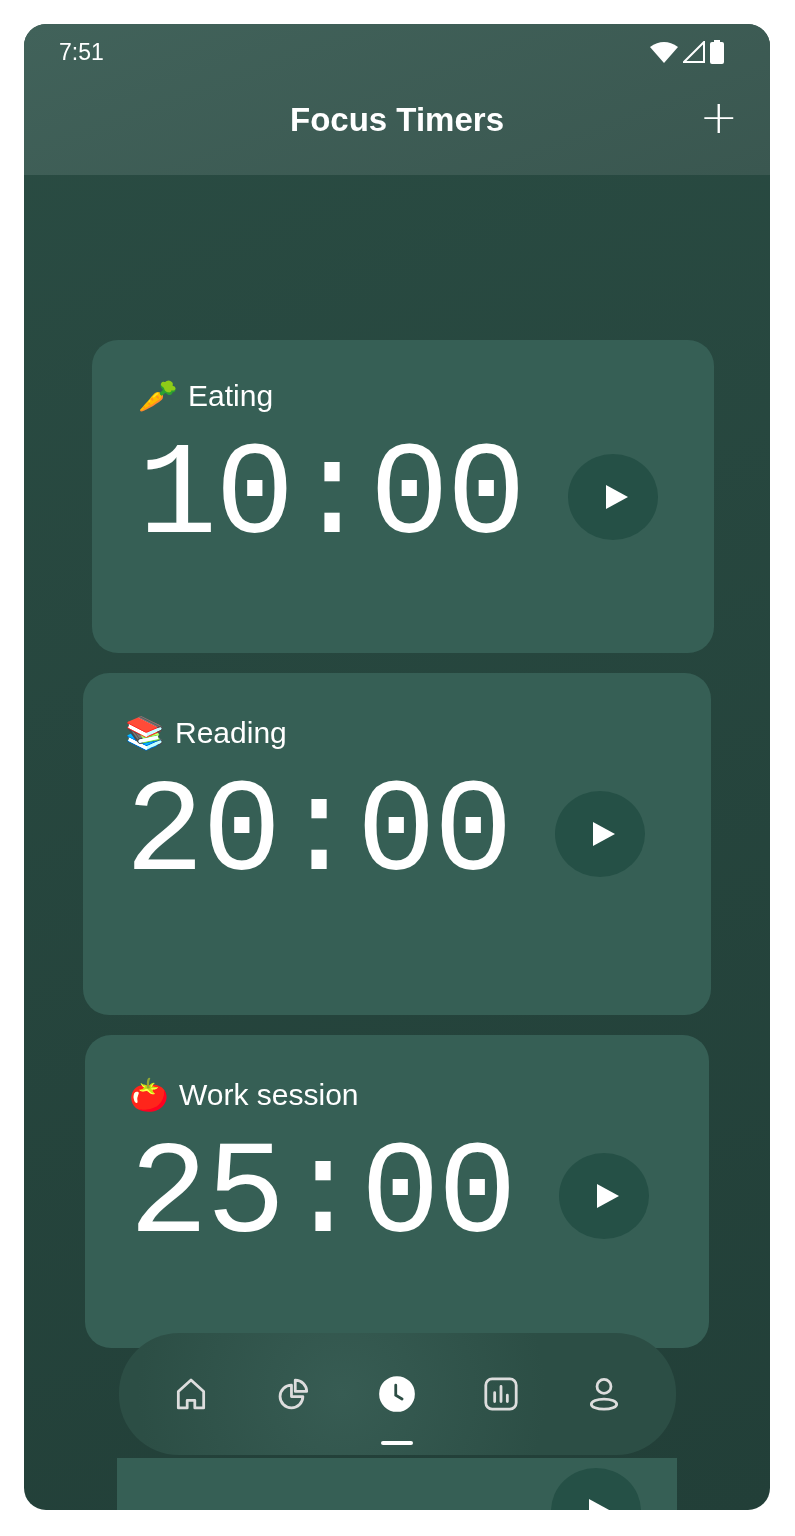  What do you see at coordinates (149, 1095) in the screenshot?
I see `emoji-icon: 🍅` at bounding box center [149, 1095].